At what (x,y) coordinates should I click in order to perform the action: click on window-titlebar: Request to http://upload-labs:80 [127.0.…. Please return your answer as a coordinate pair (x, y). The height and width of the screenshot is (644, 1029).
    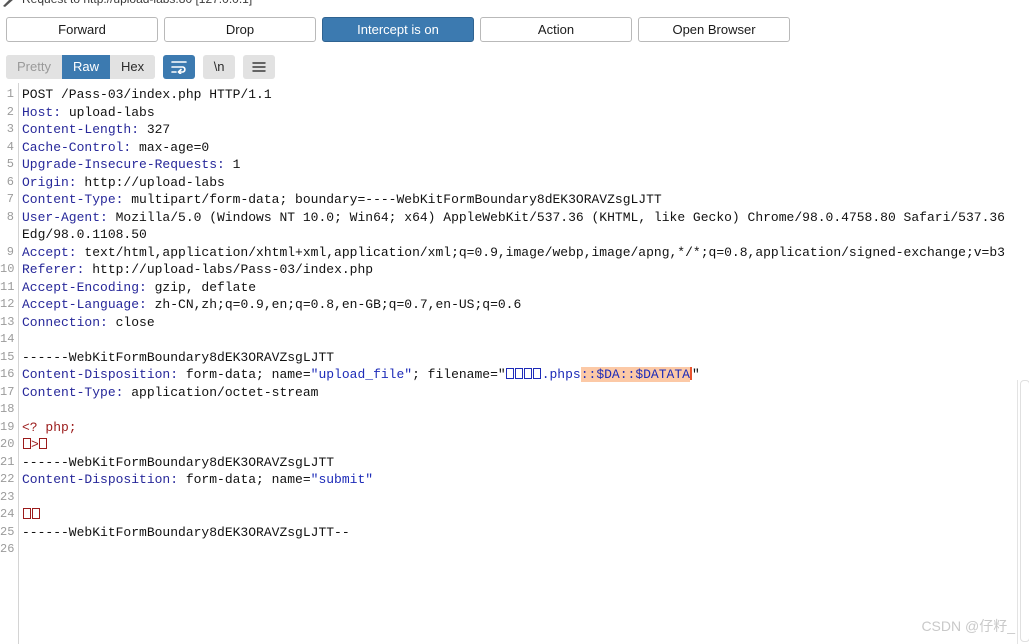
    Looking at the image, I should click on (514, 4).